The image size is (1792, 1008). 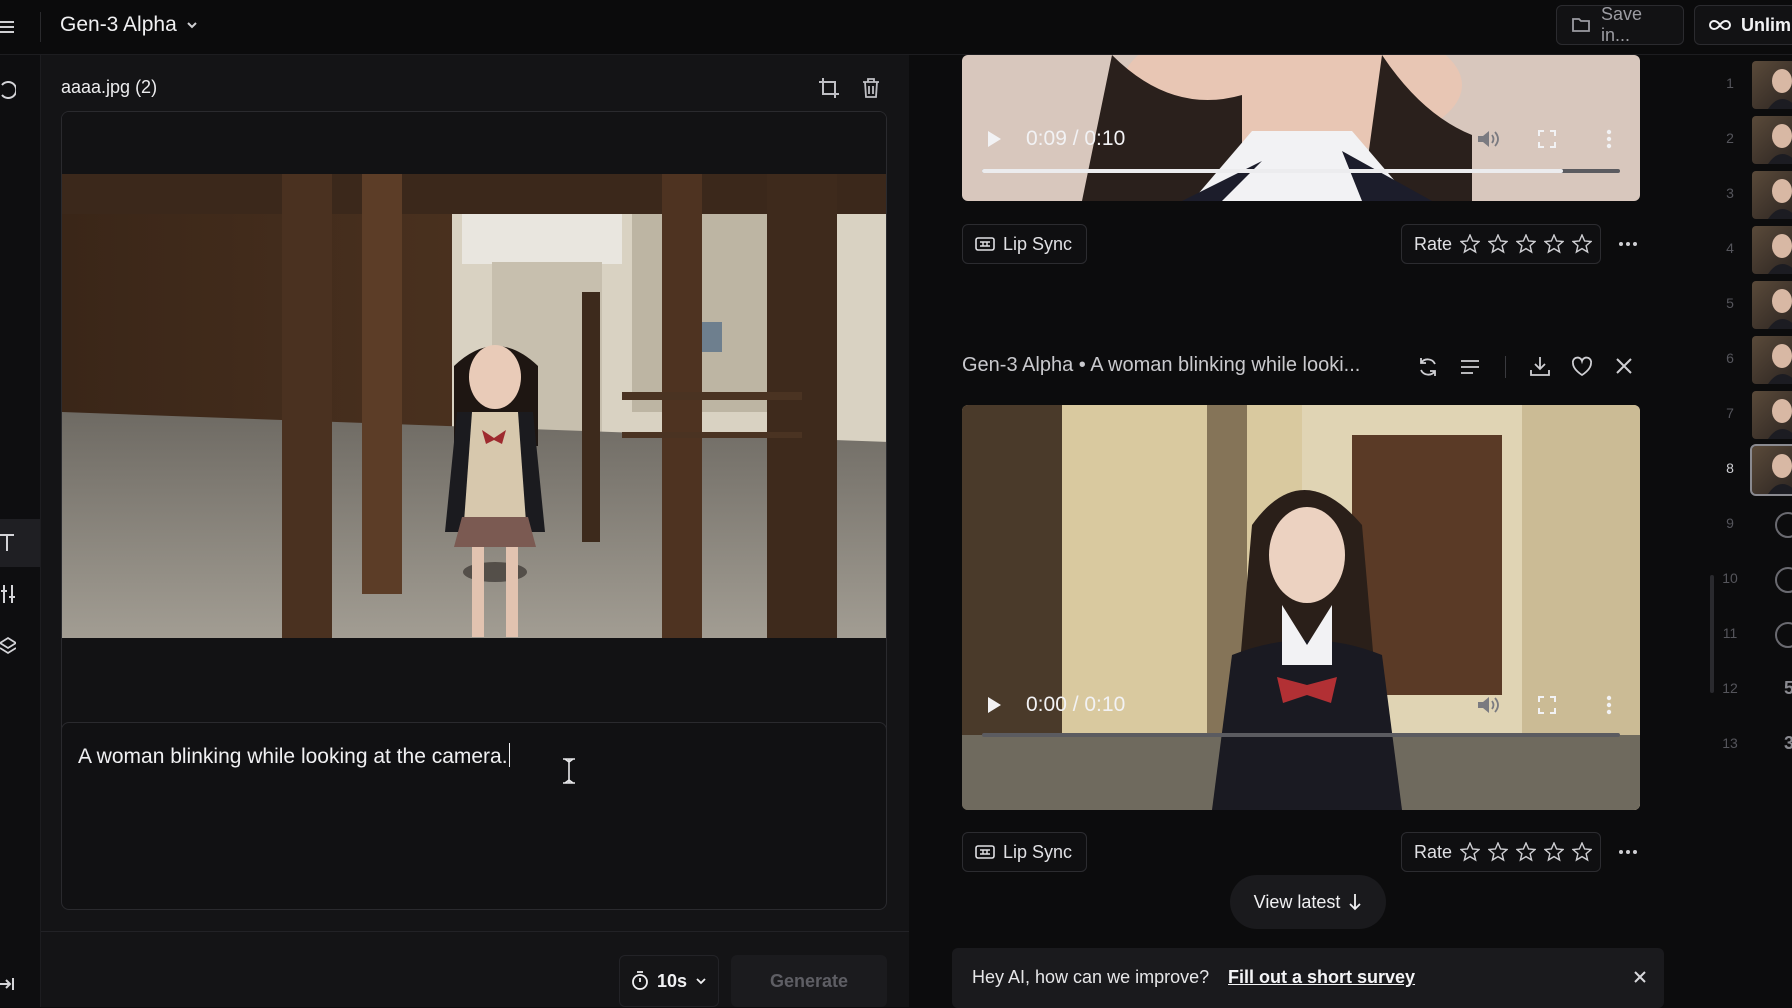 I want to click on collapse-icon, so click(x=11, y=984).